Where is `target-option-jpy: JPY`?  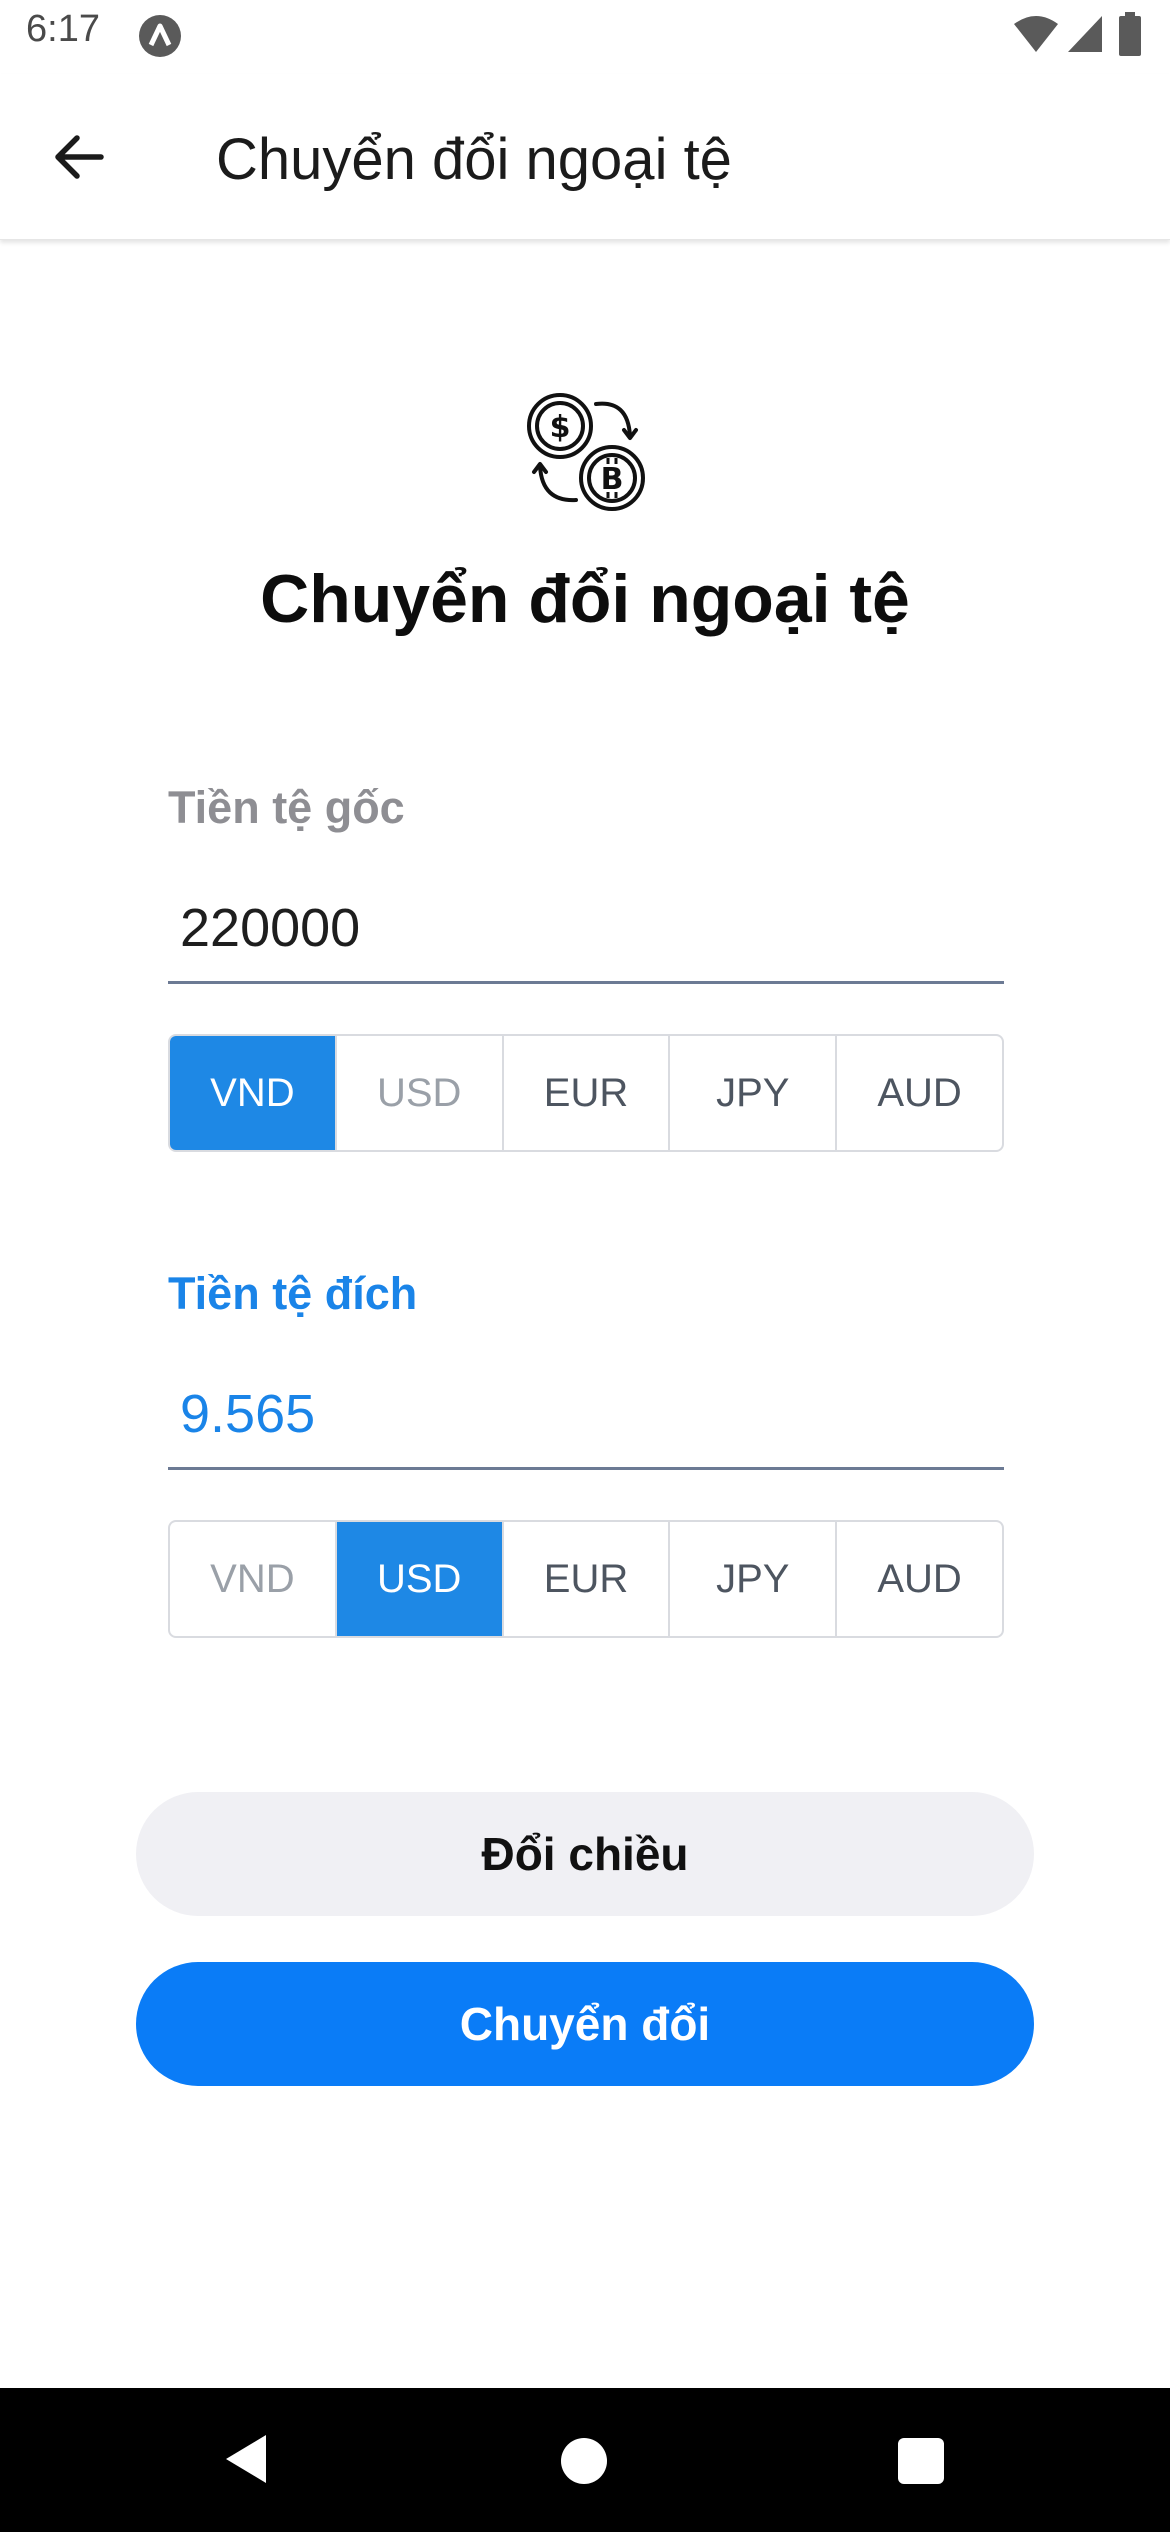
target-option-jpy: JPY is located at coordinates (751, 1579).